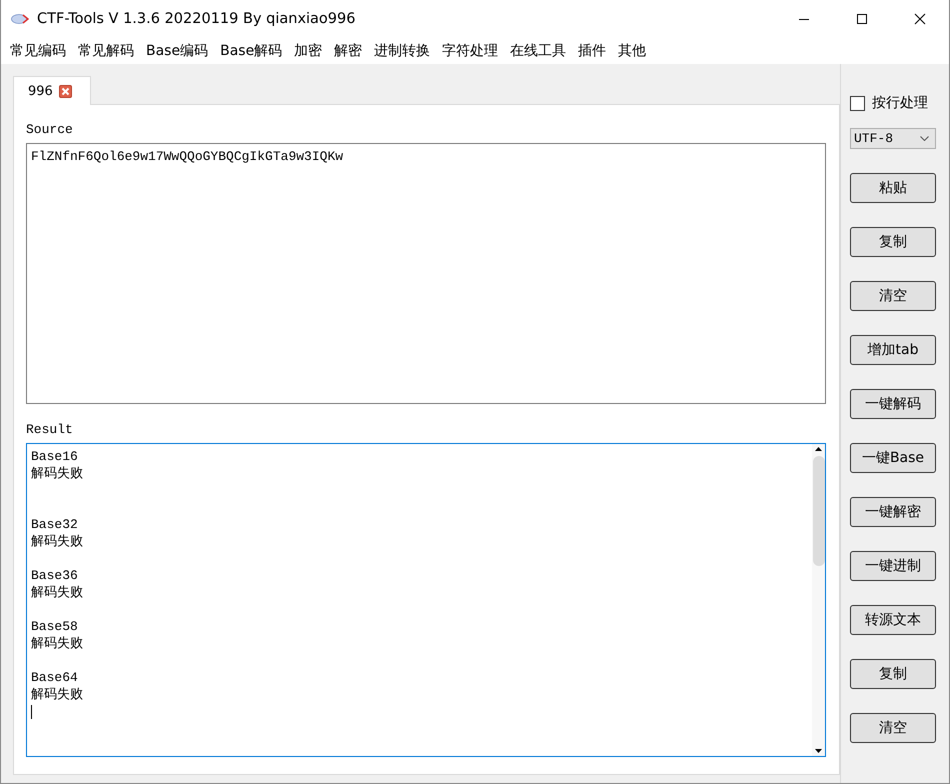  I want to click on tab: 996, so click(52, 90).